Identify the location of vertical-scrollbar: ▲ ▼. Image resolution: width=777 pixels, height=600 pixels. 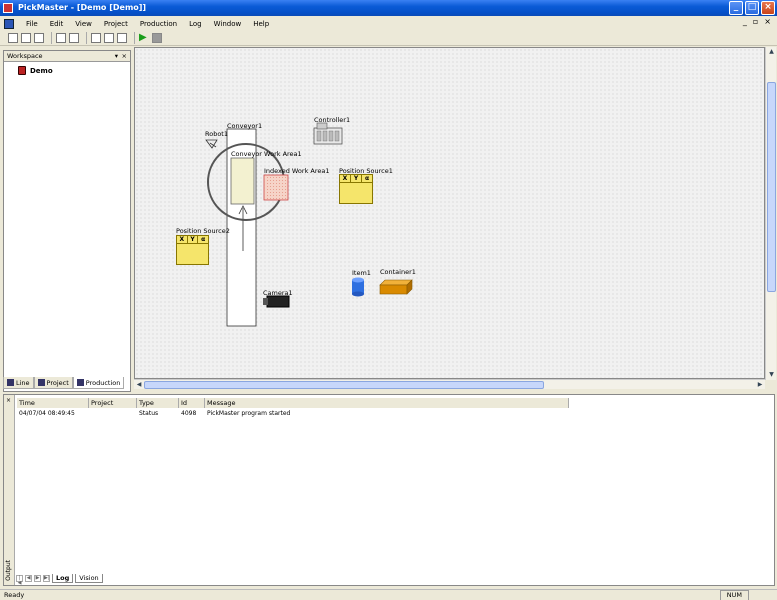
(770, 213).